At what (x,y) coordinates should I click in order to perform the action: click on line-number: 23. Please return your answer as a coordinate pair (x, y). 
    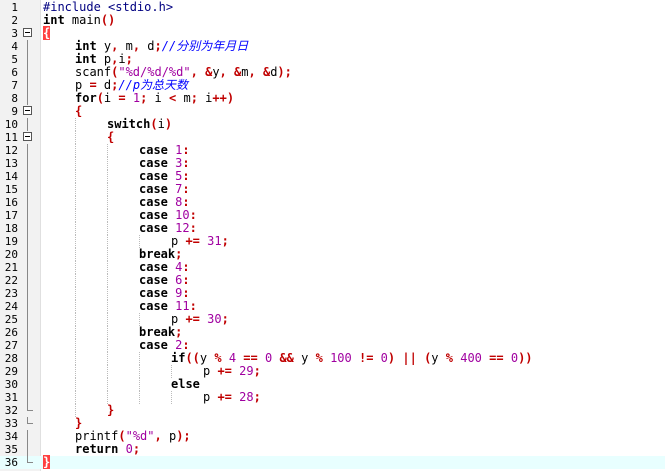
    Looking at the image, I should click on (11, 293).